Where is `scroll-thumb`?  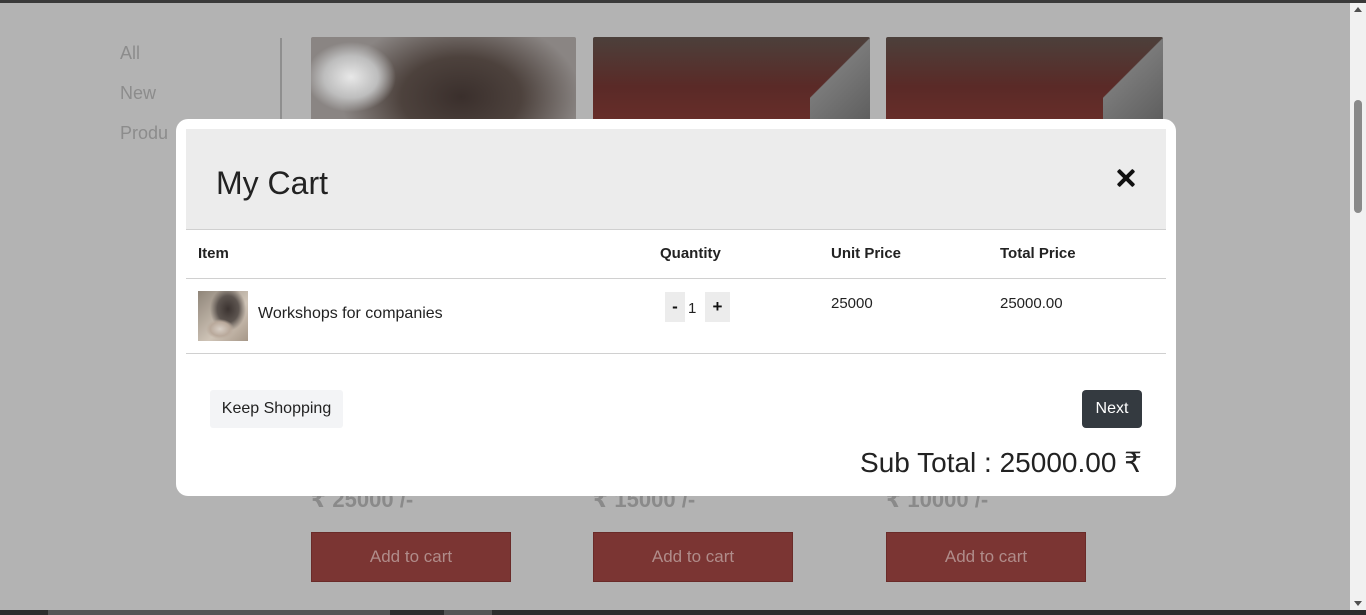
scroll-thumb is located at coordinates (1358, 156).